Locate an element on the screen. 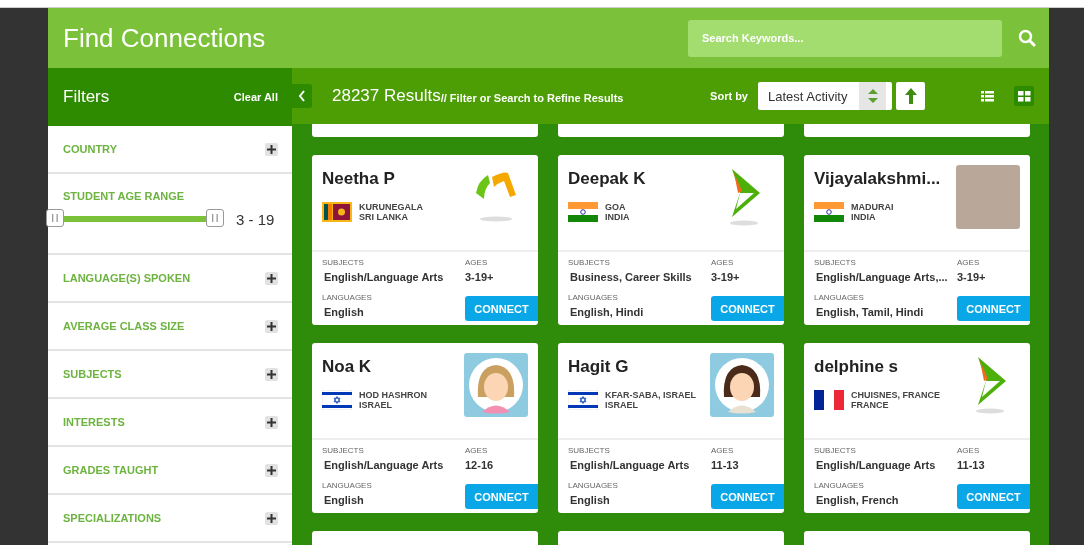  age-range-slider is located at coordinates (135, 219).